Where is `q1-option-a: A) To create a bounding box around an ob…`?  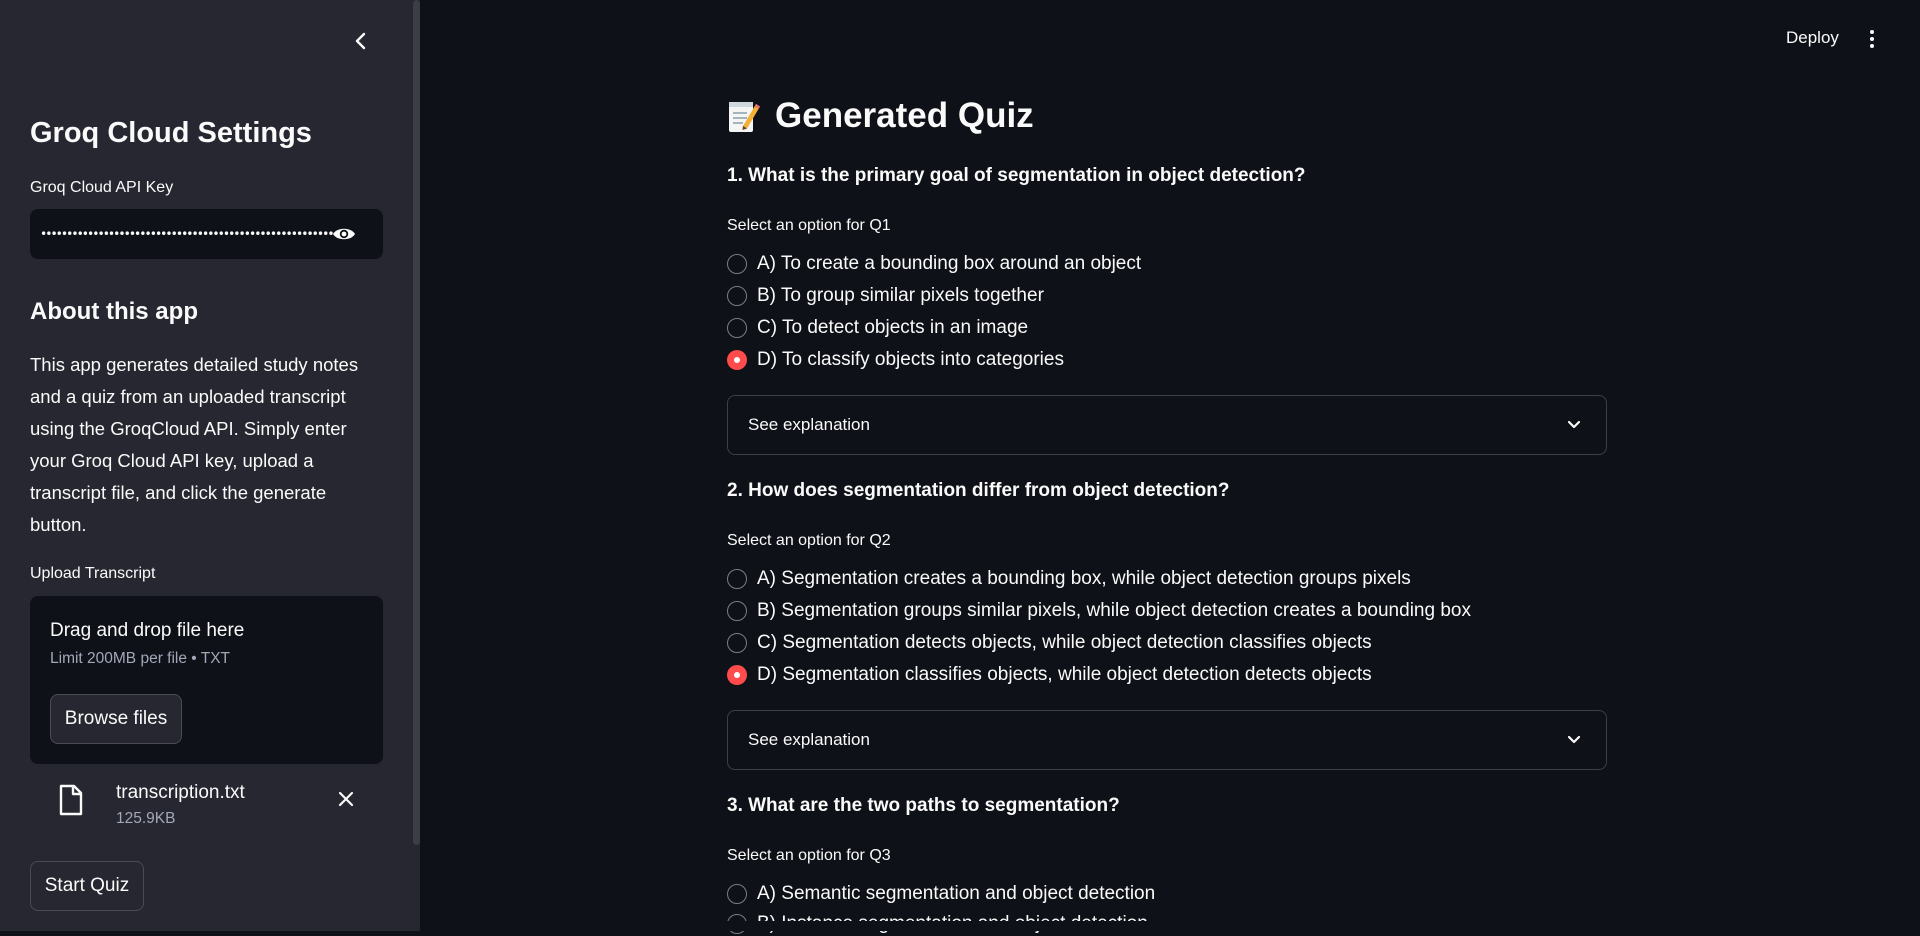
q1-option-a: A) To create a bounding box around an ob… is located at coordinates (934, 264).